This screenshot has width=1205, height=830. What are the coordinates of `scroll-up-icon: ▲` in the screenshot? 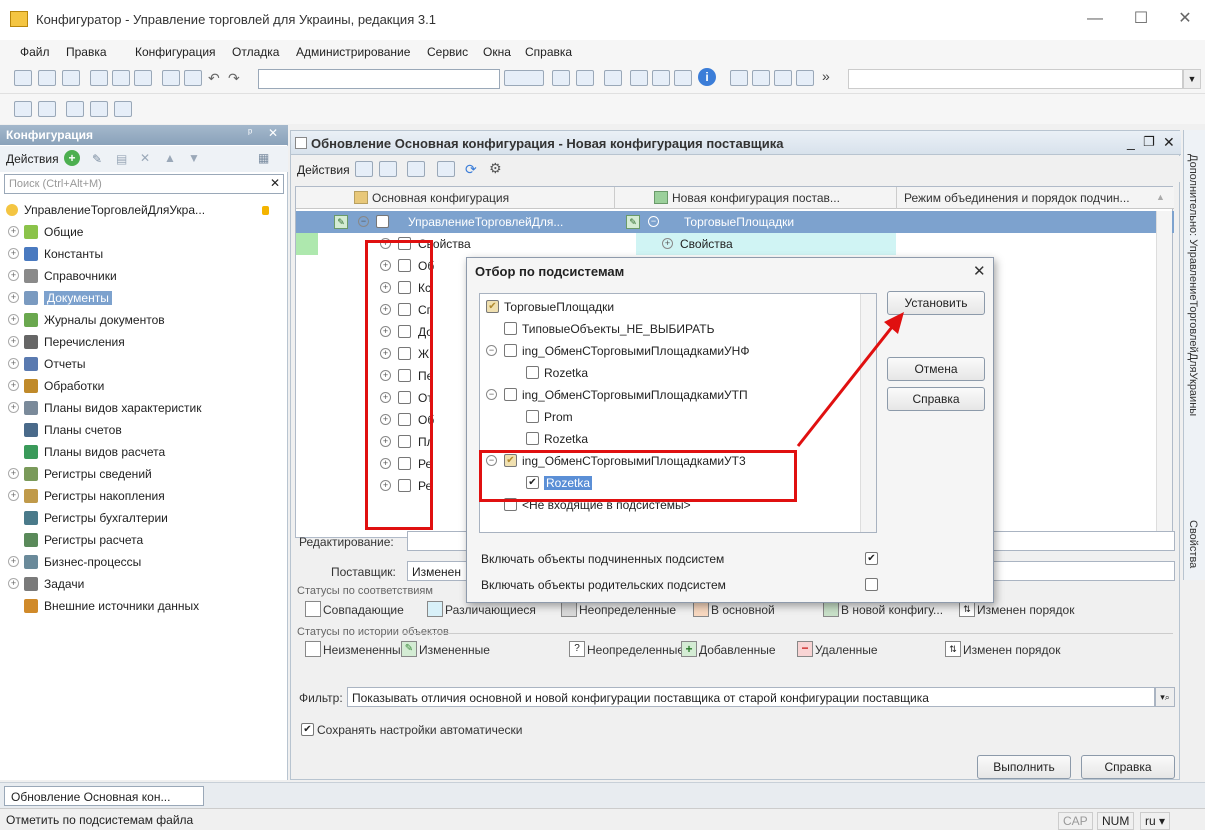 It's located at (1160, 197).